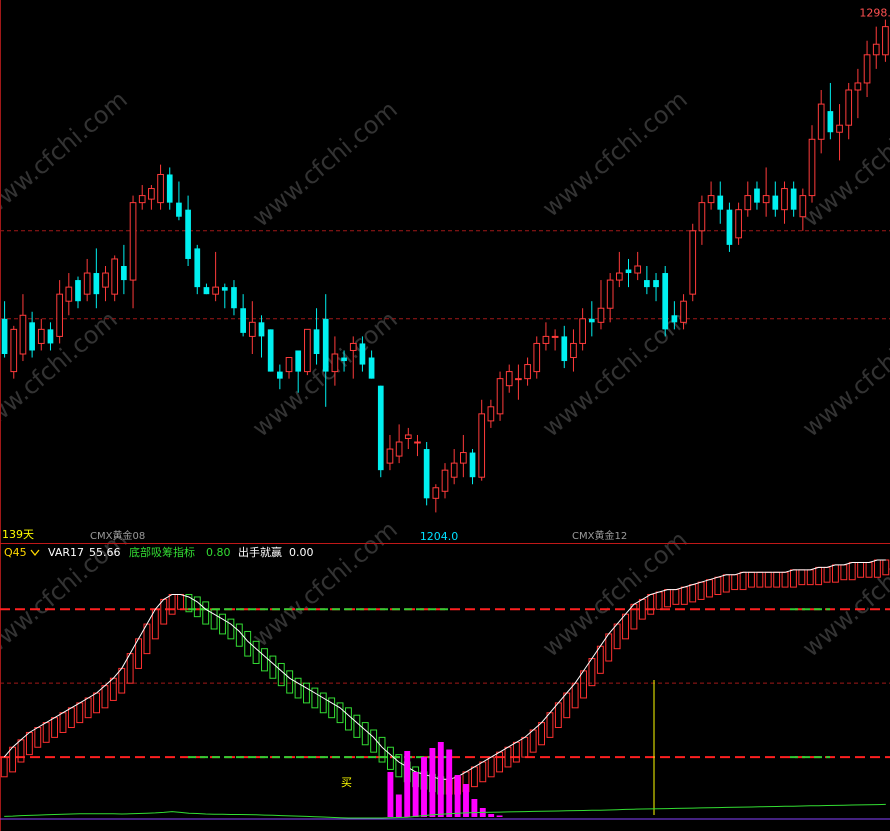 The width and height of the screenshot is (890, 831). What do you see at coordinates (346, 782) in the screenshot?
I see `buy-marker-label: 买` at bounding box center [346, 782].